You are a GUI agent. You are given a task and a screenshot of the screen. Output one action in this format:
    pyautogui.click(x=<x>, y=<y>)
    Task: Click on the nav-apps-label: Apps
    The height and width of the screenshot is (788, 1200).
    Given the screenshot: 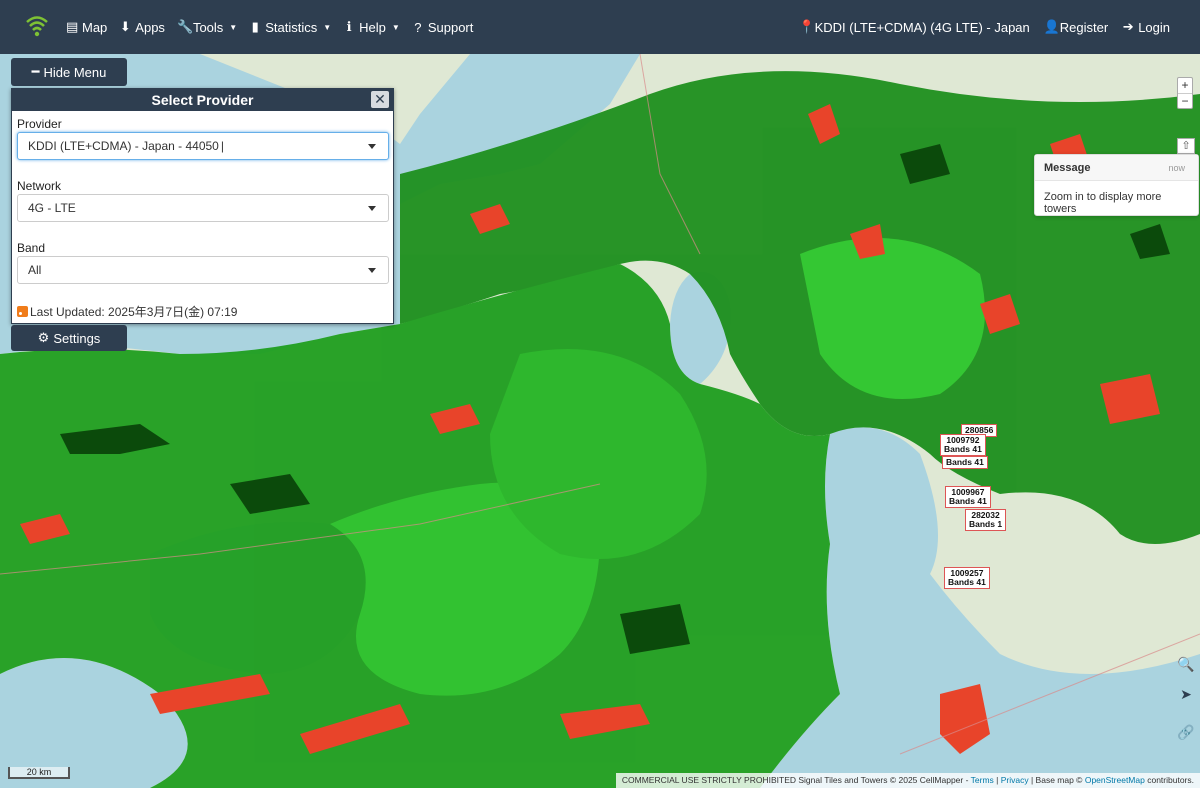 What is the action you would take?
    pyautogui.click(x=150, y=27)
    